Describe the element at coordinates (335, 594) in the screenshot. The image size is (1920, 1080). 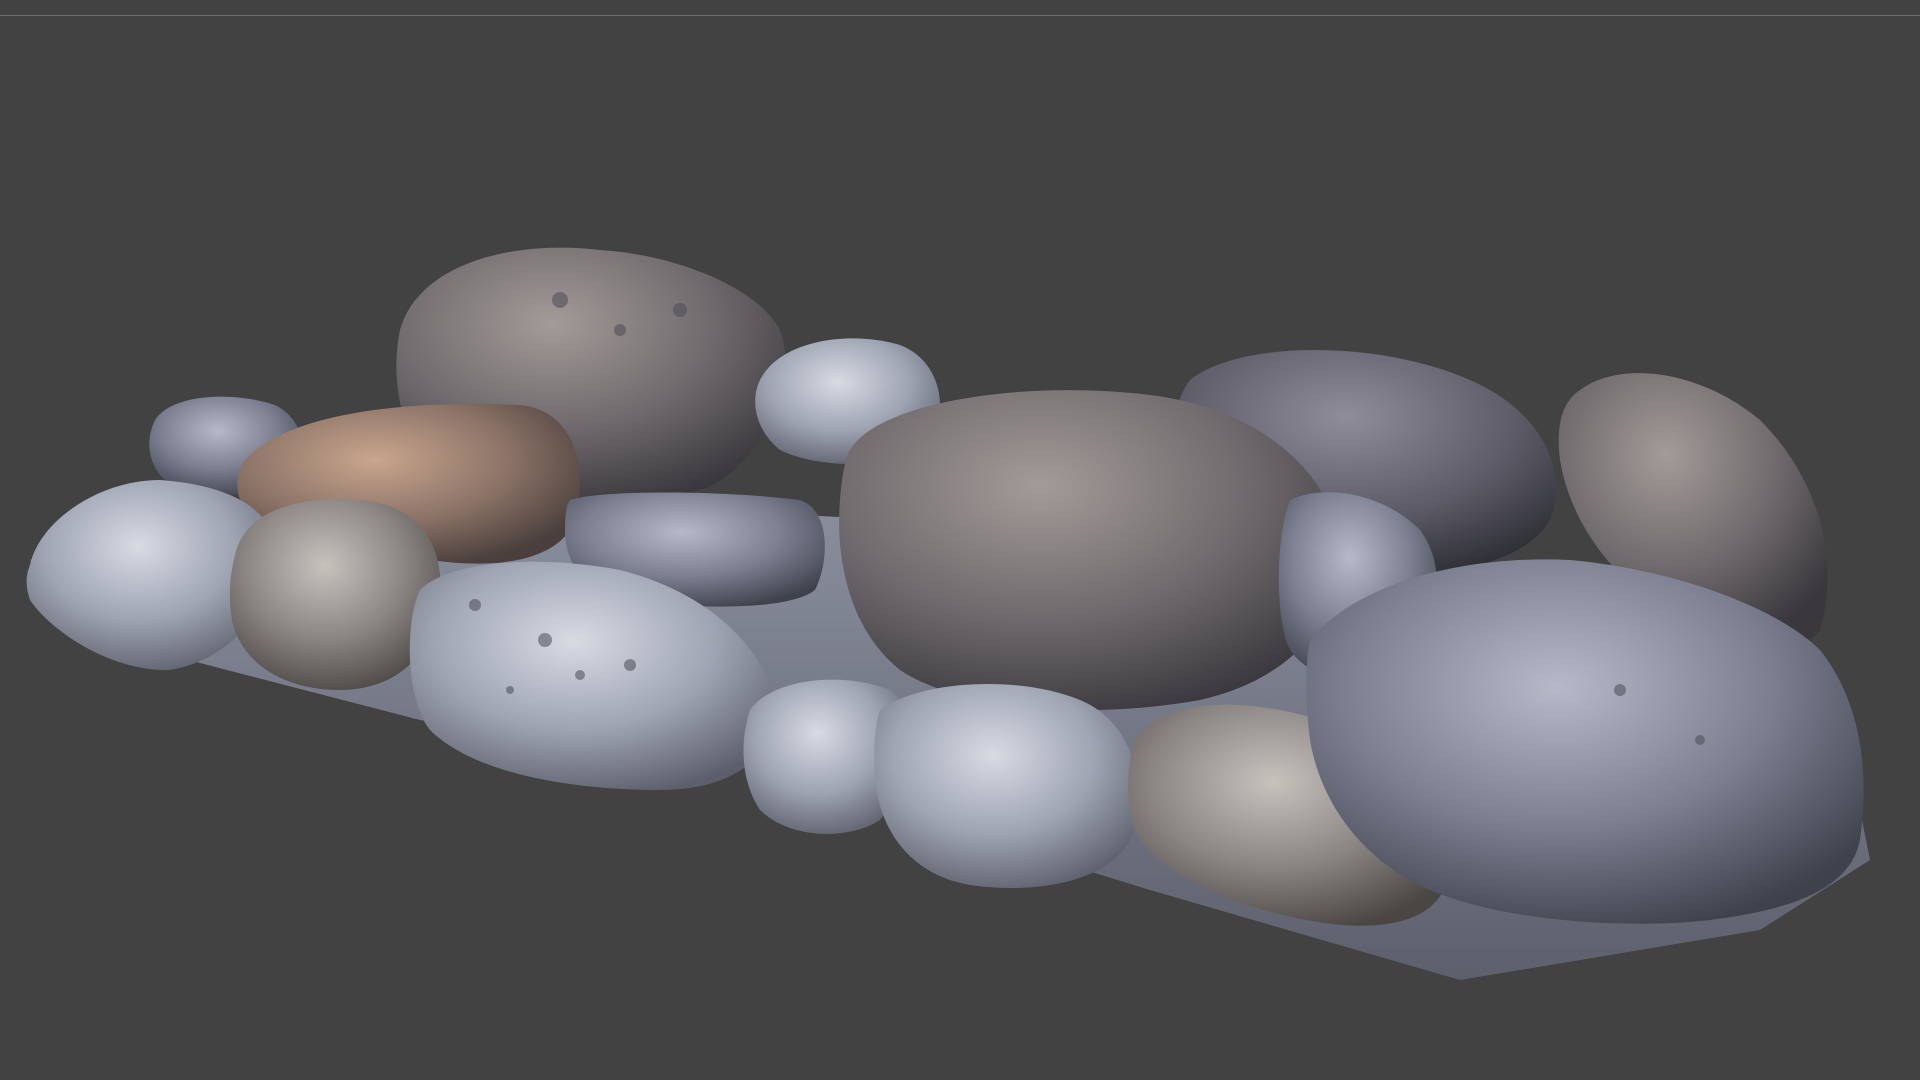
I see `rock-left-mottled` at that location.